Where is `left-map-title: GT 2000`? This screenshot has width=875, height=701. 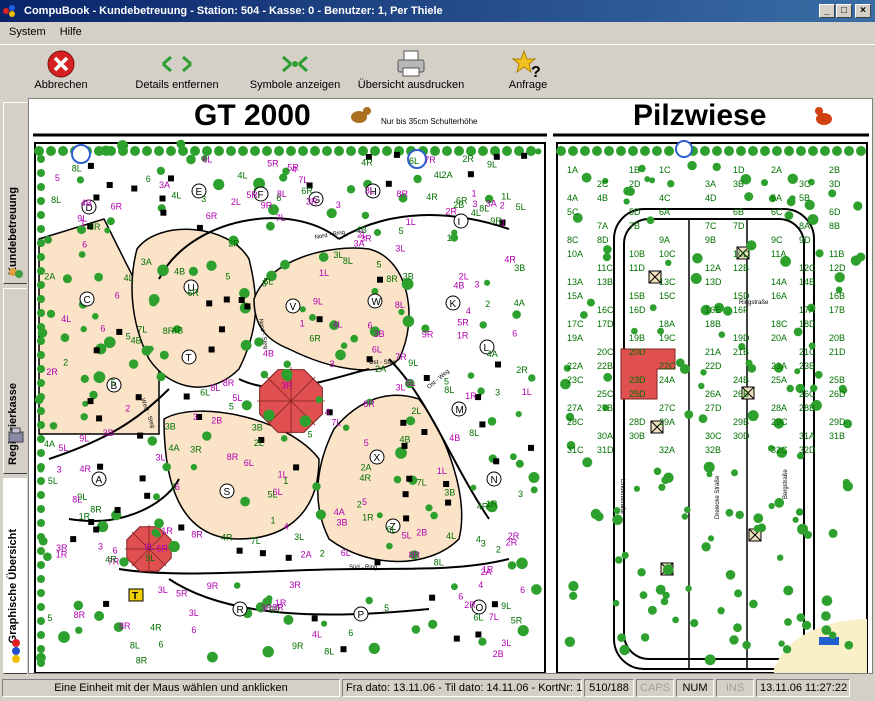 left-map-title: GT 2000 is located at coordinates (252, 115).